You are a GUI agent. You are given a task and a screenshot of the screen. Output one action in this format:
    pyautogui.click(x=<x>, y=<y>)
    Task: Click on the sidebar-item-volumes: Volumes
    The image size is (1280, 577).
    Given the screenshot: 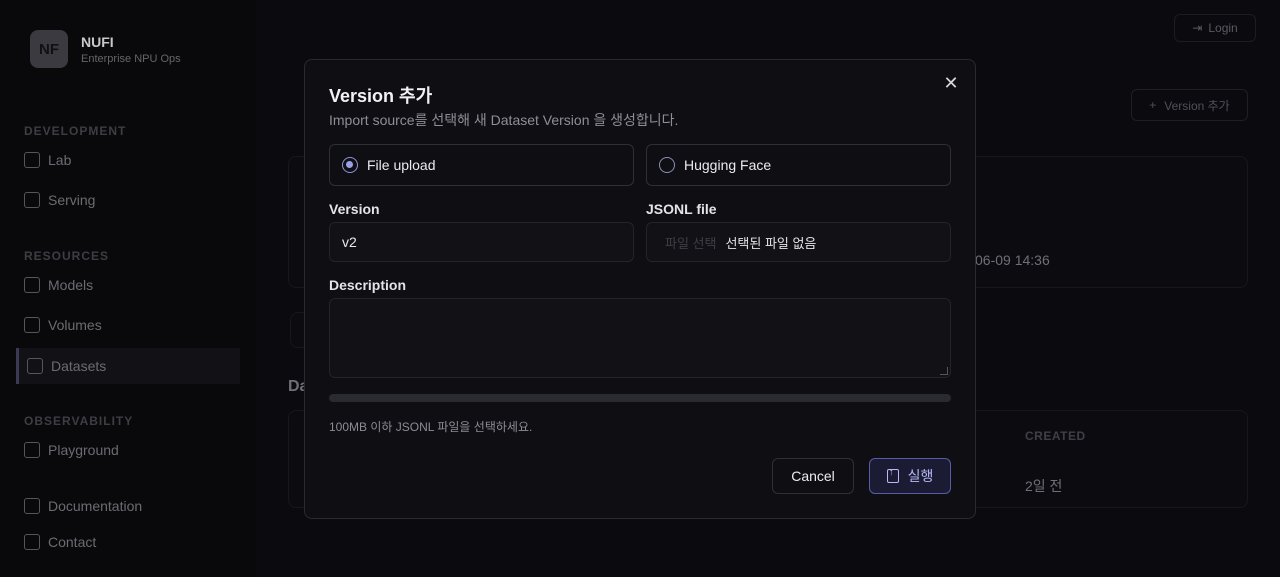 What is the action you would take?
    pyautogui.click(x=63, y=325)
    